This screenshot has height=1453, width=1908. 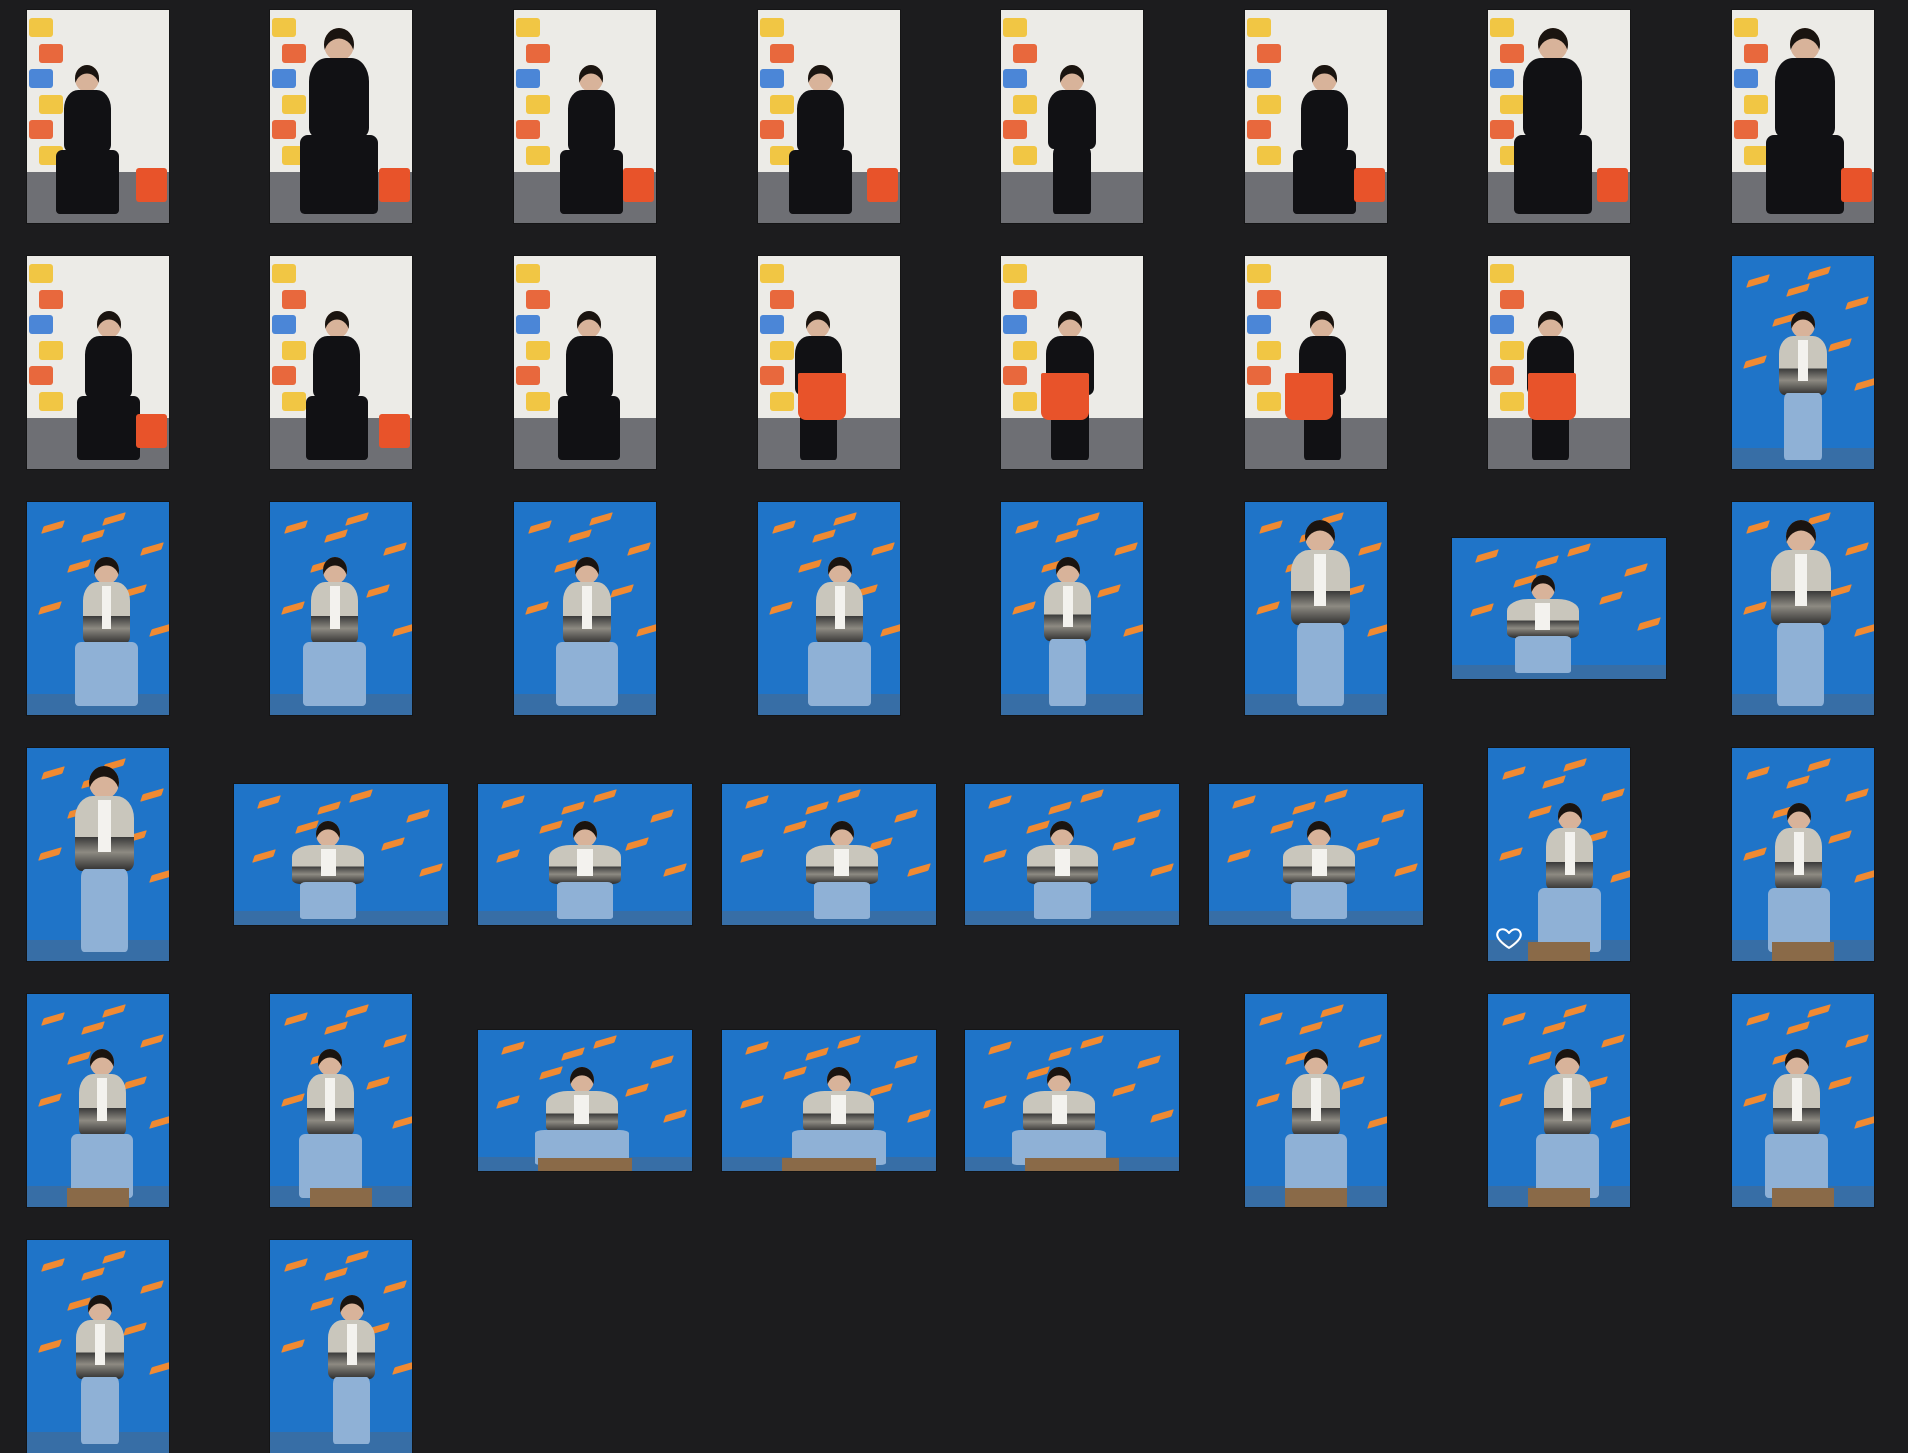 What do you see at coordinates (1509, 940) in the screenshot?
I see `favorite-button` at bounding box center [1509, 940].